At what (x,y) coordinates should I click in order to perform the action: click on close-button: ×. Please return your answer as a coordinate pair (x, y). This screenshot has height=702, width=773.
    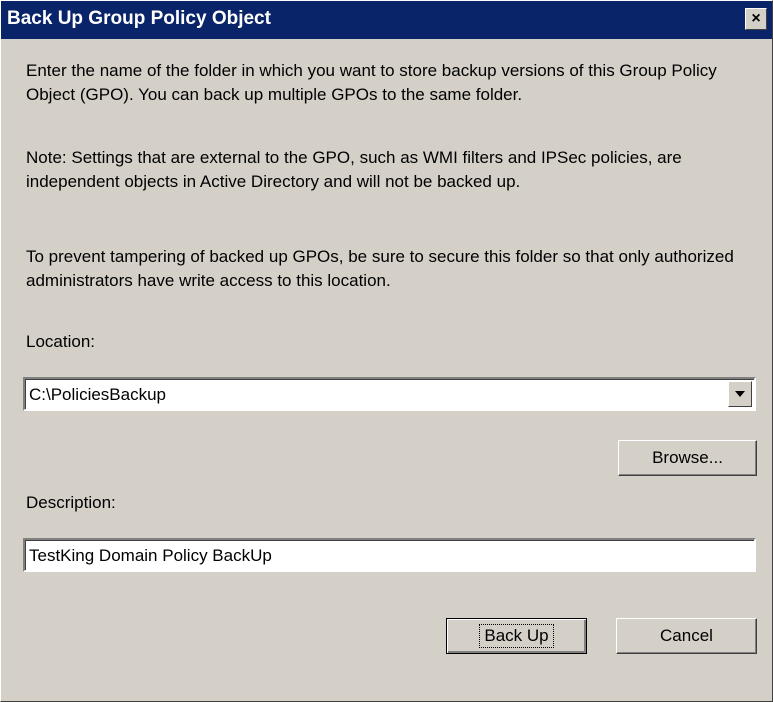
    Looking at the image, I should click on (756, 19).